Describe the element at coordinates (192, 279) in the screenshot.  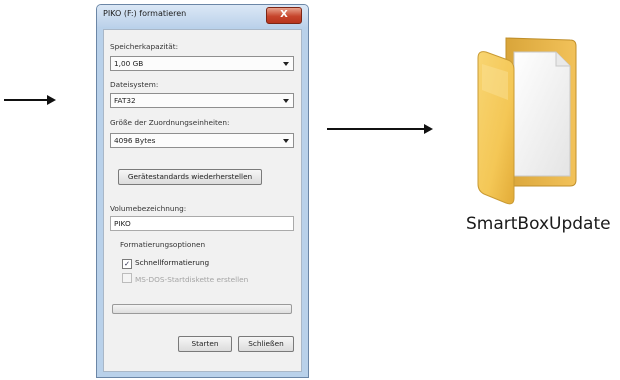
I see `msdos-startup-label: MS-DOS-Startdiskette erstellen` at that location.